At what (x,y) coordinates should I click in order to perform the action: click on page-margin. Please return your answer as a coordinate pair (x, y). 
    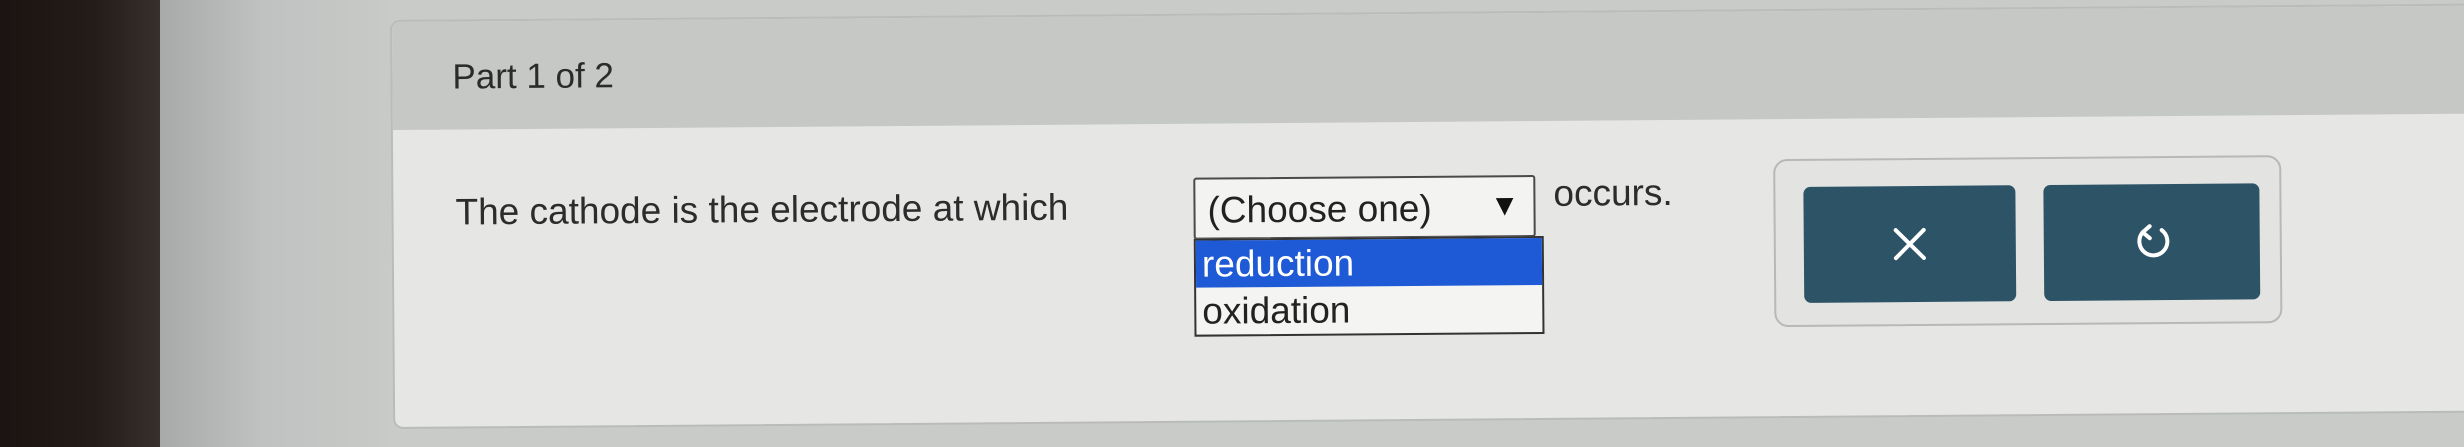
    Looking at the image, I should click on (275, 223).